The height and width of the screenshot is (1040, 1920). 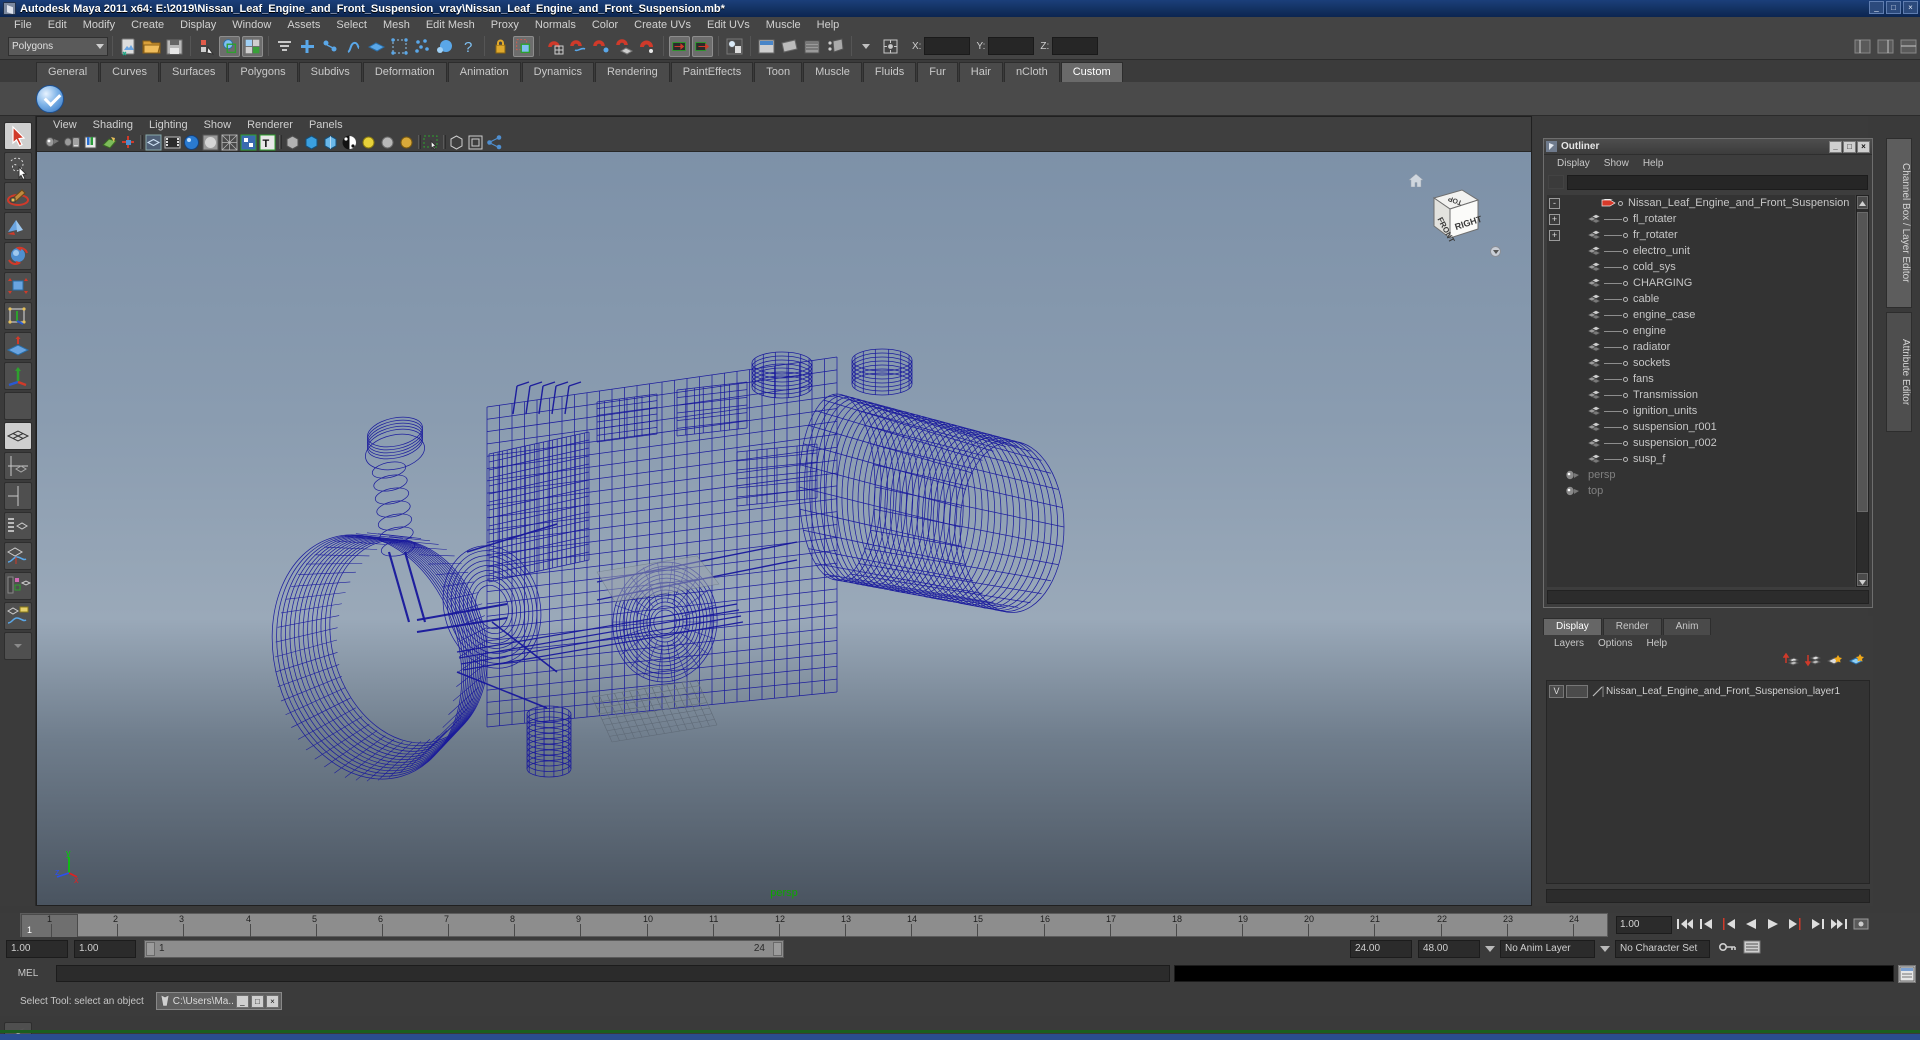 I want to click on taskbar-close-icon: ×, so click(x=272, y=1001).